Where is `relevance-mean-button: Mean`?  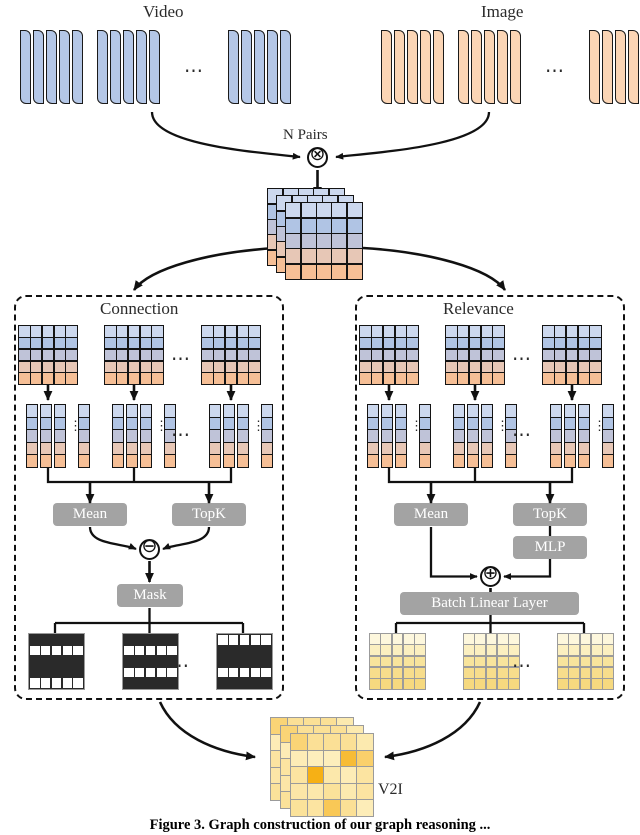 relevance-mean-button: Mean is located at coordinates (431, 514).